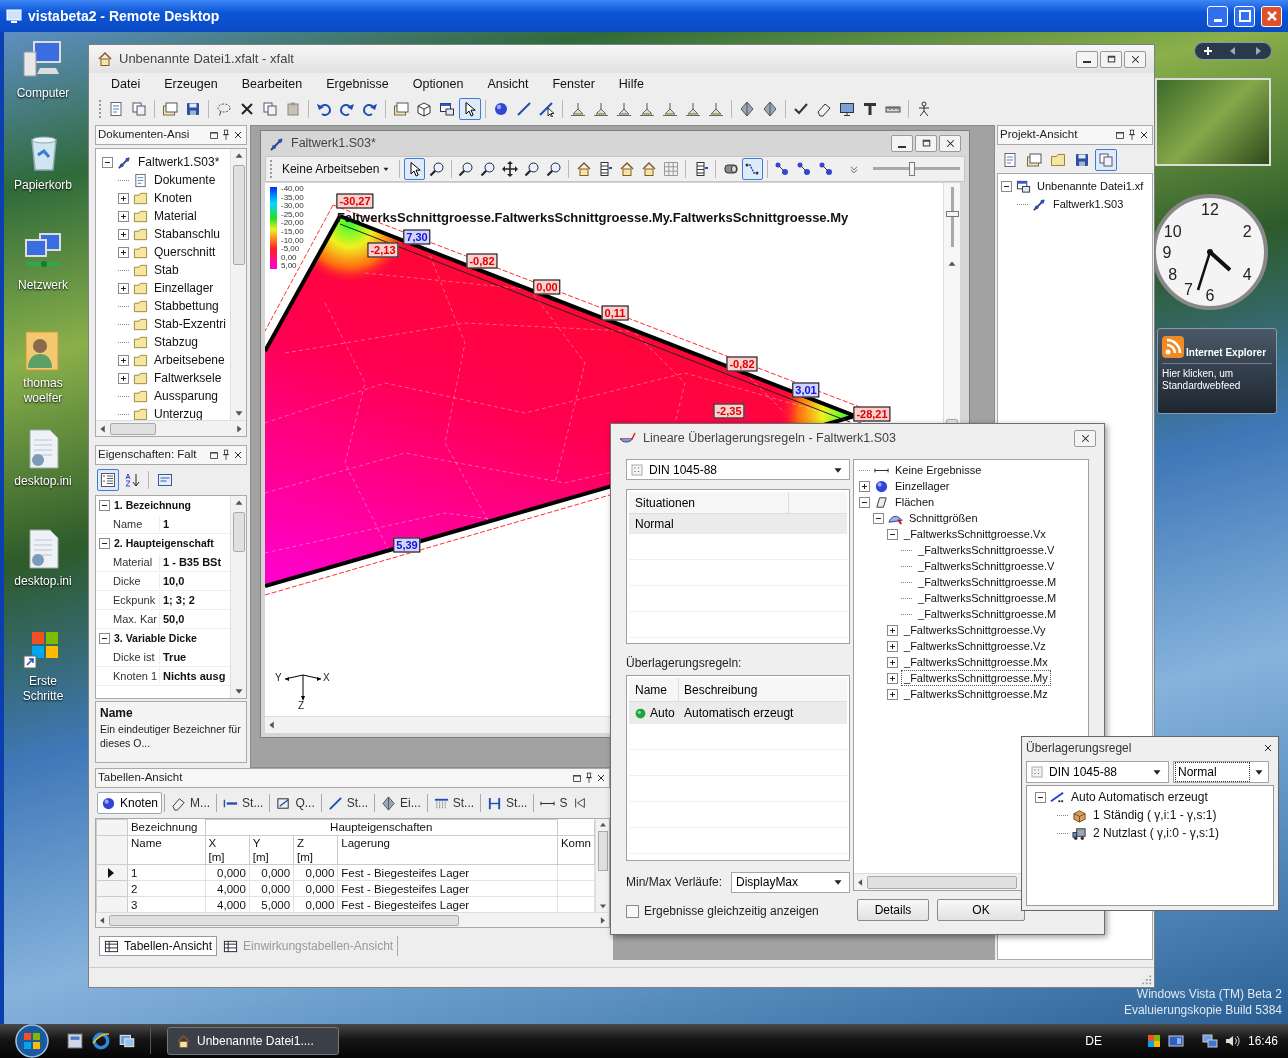  I want to click on language-indicator: DE, so click(1093, 1041).